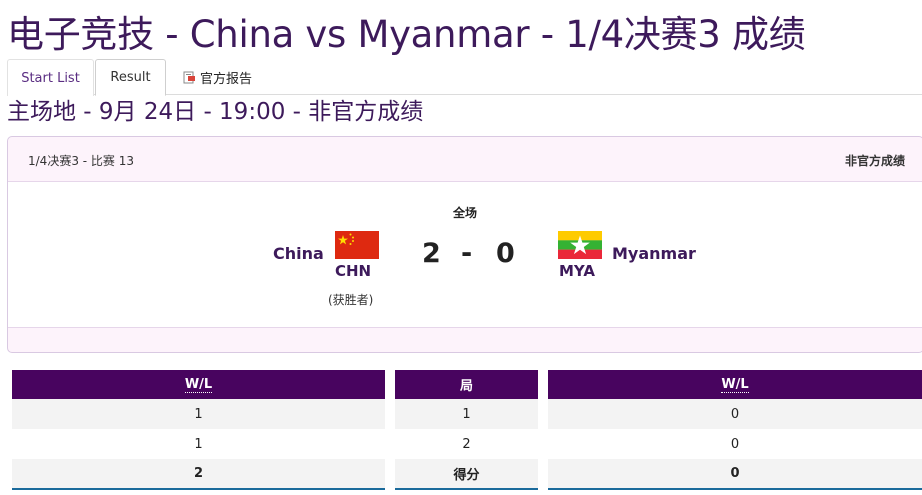  I want to click on tab-official-report: 官方报告, so click(223, 77).